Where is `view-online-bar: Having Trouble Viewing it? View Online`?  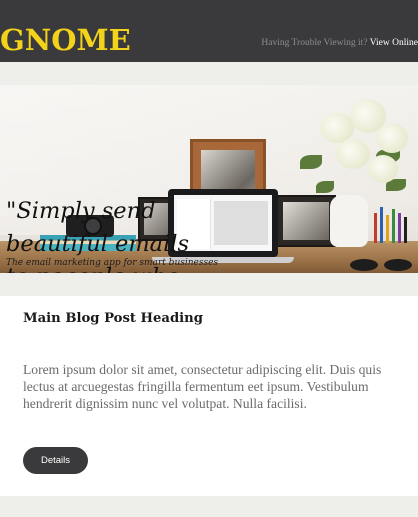 view-online-bar: Having Trouble Viewing it? View Online is located at coordinates (339, 43).